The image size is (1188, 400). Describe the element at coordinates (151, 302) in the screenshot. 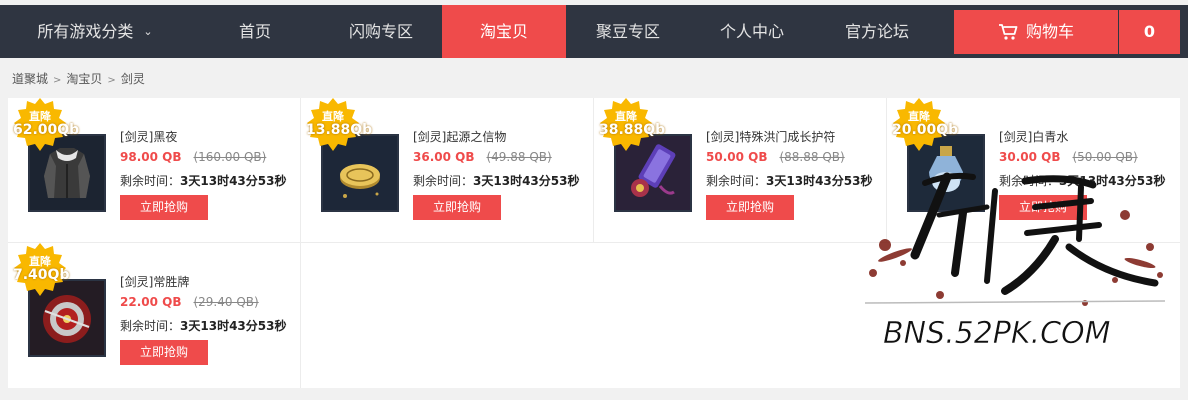

I see `current-price: 22.00 QB` at that location.